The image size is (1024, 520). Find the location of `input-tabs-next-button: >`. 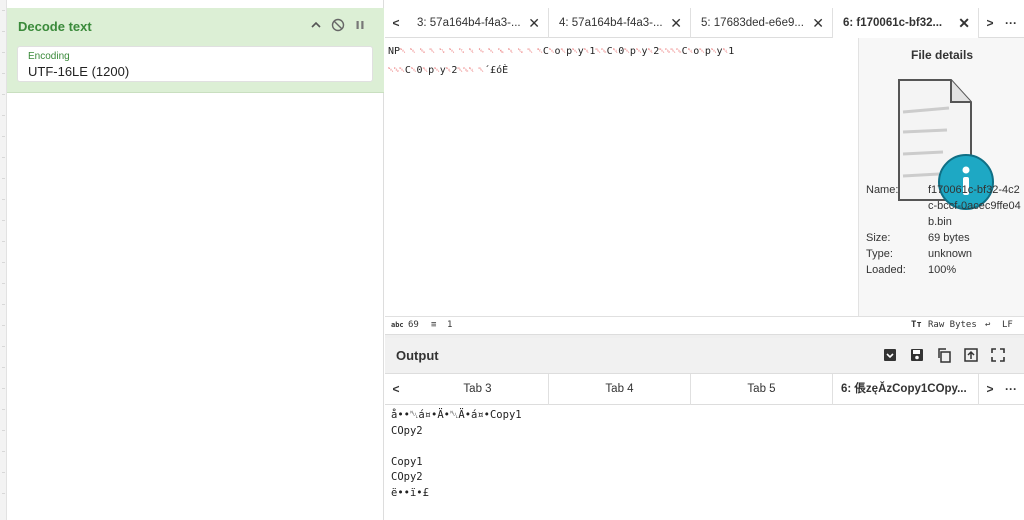

input-tabs-next-button: > is located at coordinates (990, 23).